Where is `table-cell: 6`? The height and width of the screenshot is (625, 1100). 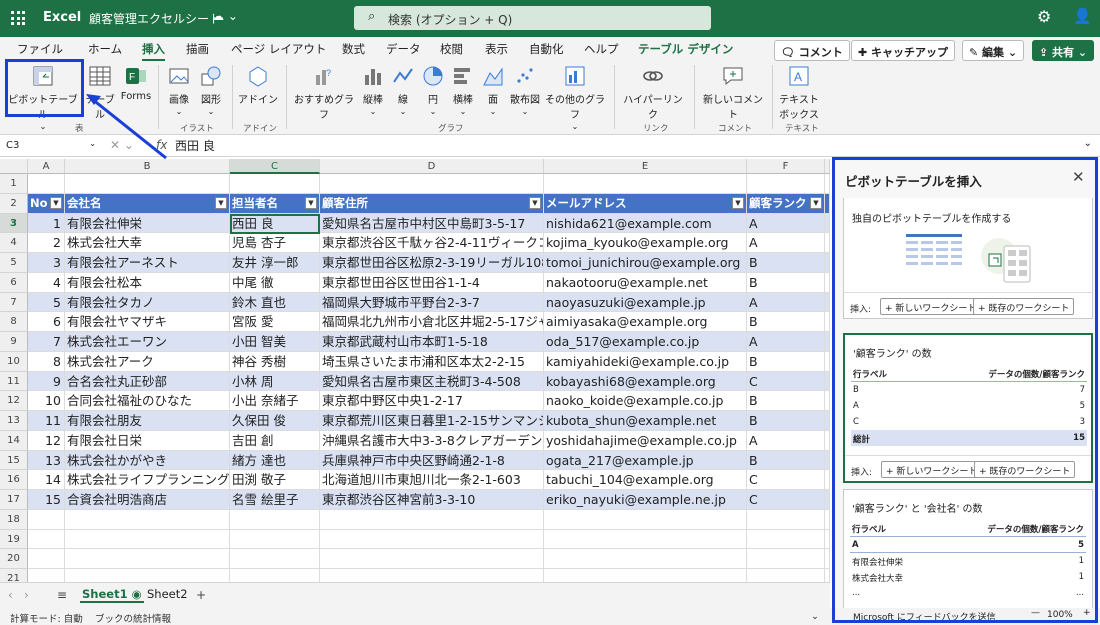
table-cell: 6 is located at coordinates (46, 321).